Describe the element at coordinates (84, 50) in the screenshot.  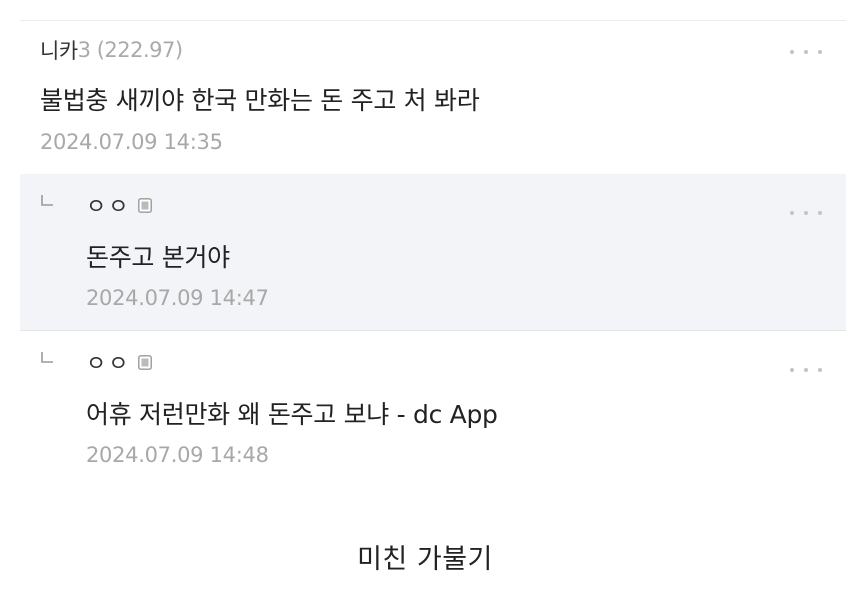
I see `comment-ip-digit: 3` at that location.